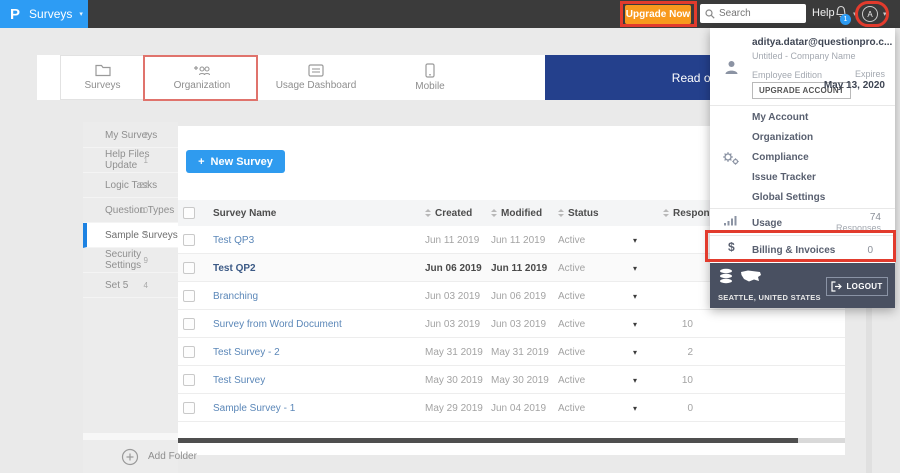 The height and width of the screenshot is (473, 900). I want to click on logout-button: LOGOUT, so click(857, 286).